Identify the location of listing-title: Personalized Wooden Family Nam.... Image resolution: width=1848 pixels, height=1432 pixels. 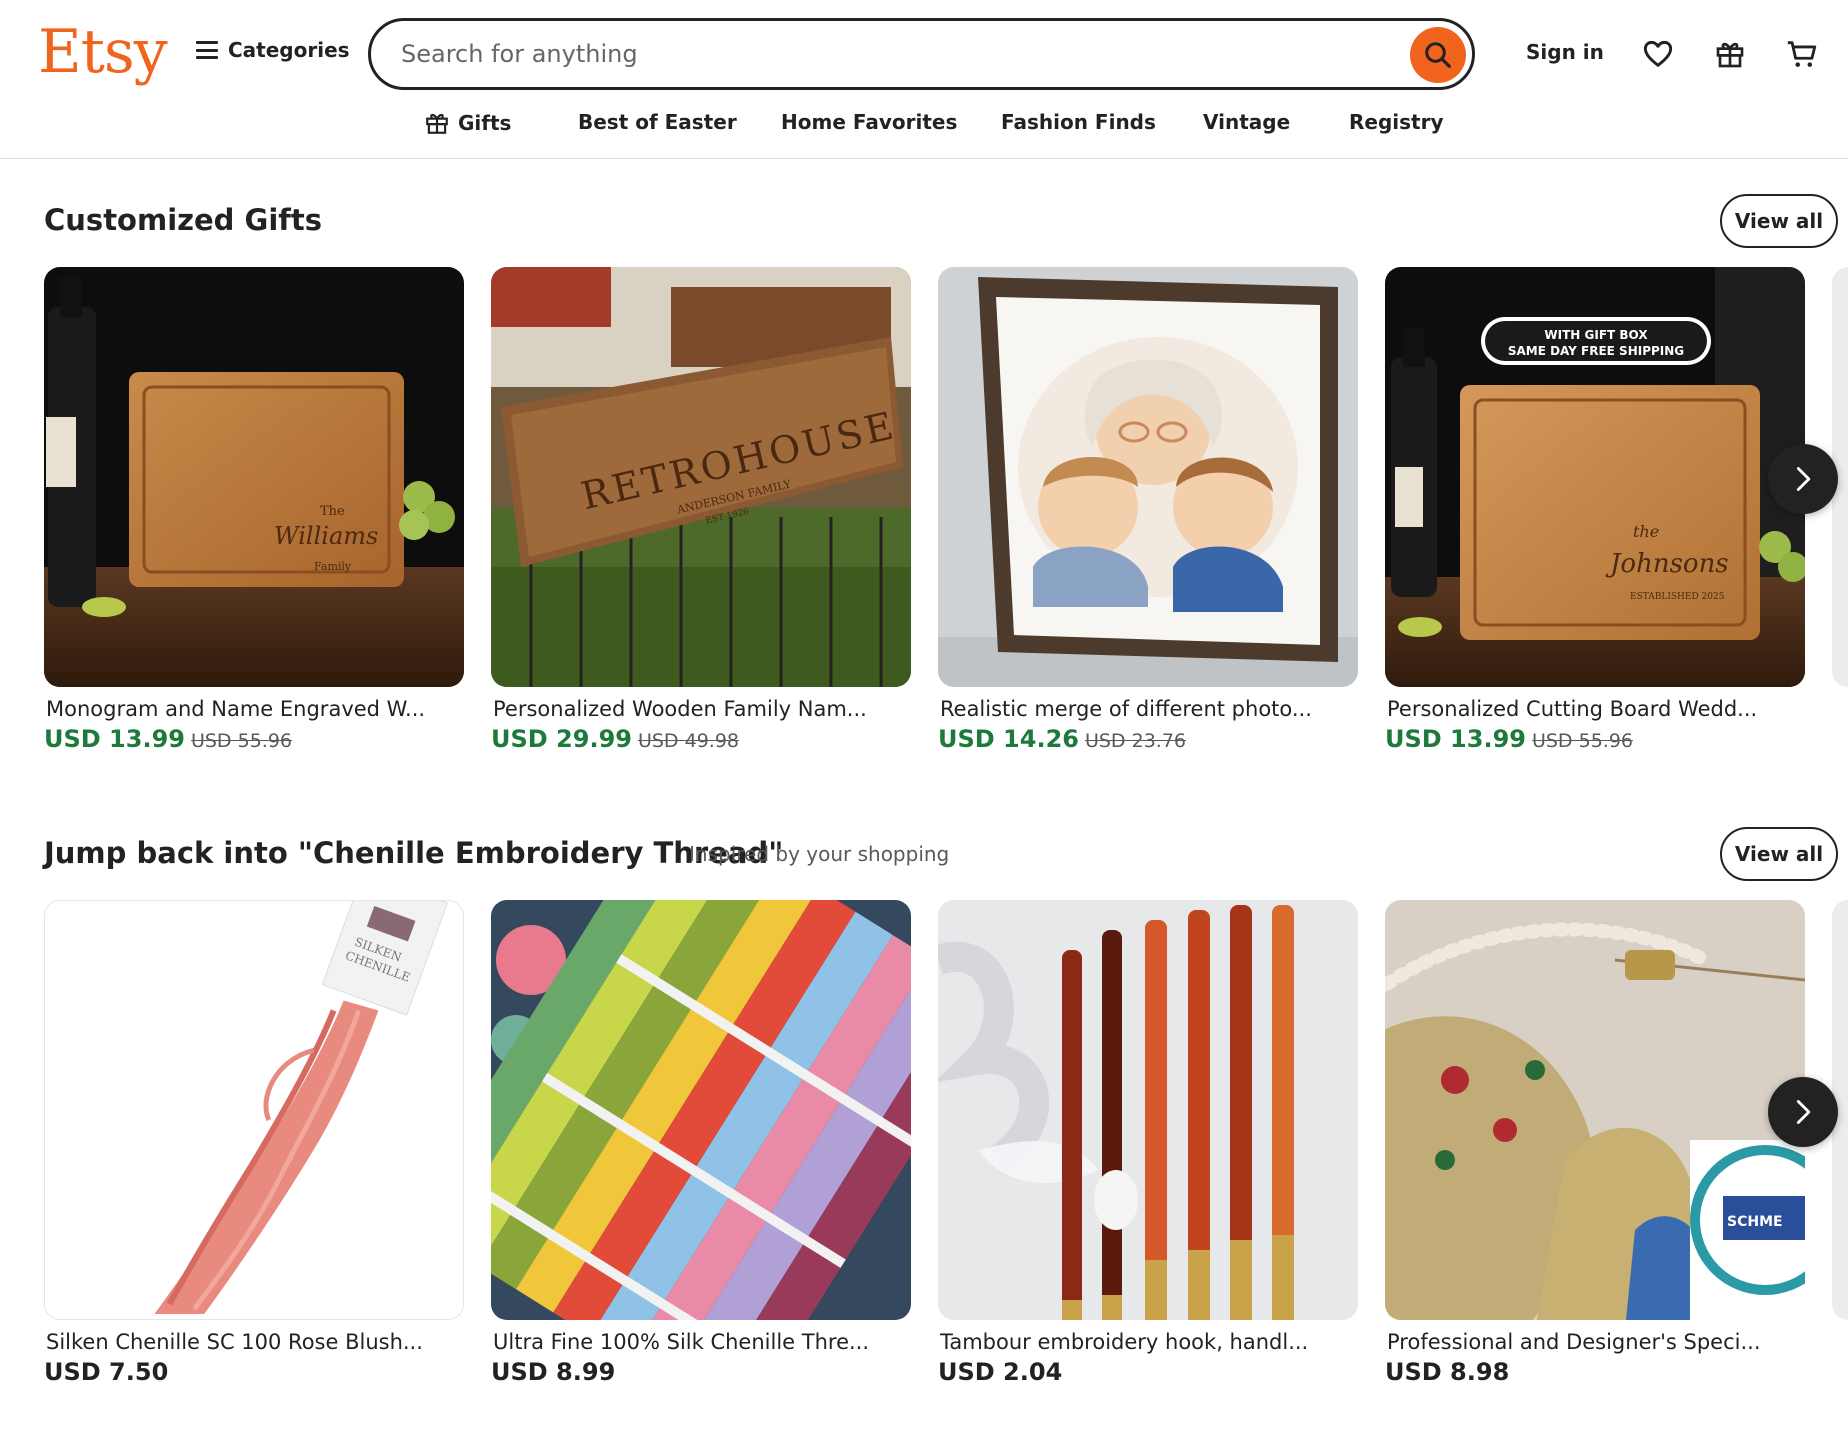
(680, 709).